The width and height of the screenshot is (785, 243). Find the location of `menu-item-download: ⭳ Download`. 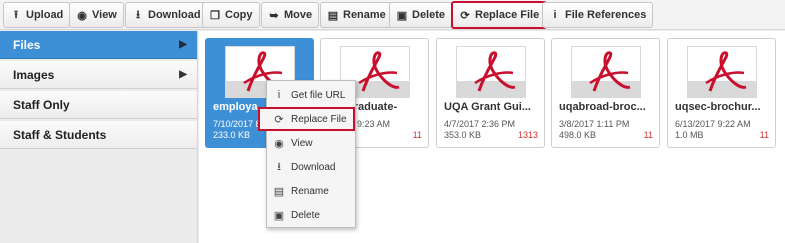

menu-item-download: ⭳ Download is located at coordinates (311, 167).